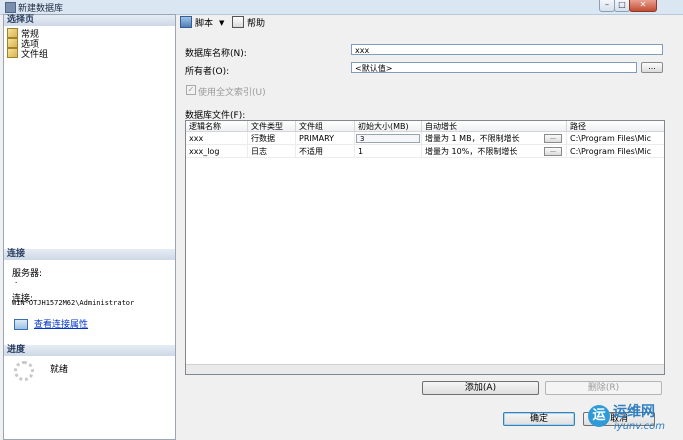  Describe the element at coordinates (325, 138) in the screenshot. I see `table-row-cell-filegroup: PRIMARY` at that location.